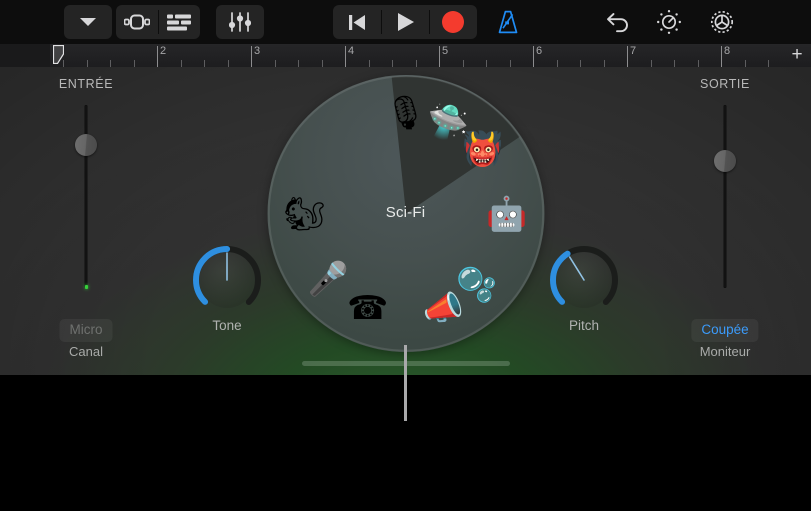  I want to click on ruler-left-gutter, so click(25, 55).